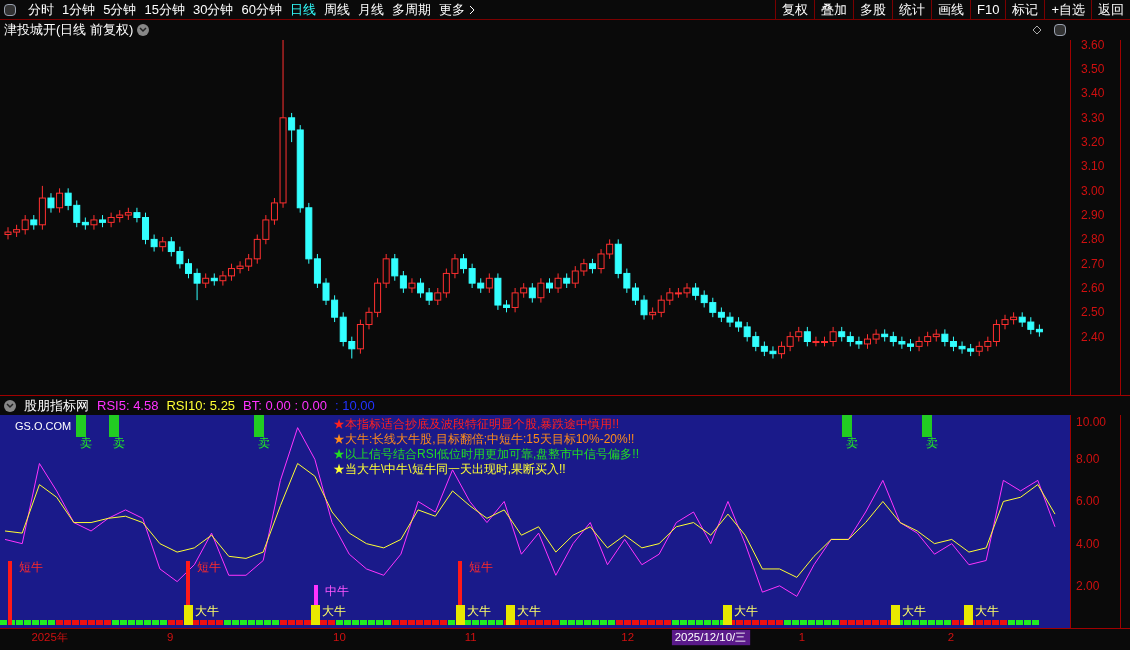 The width and height of the screenshot is (1130, 650). I want to click on more-button: 更多, so click(456, 10).